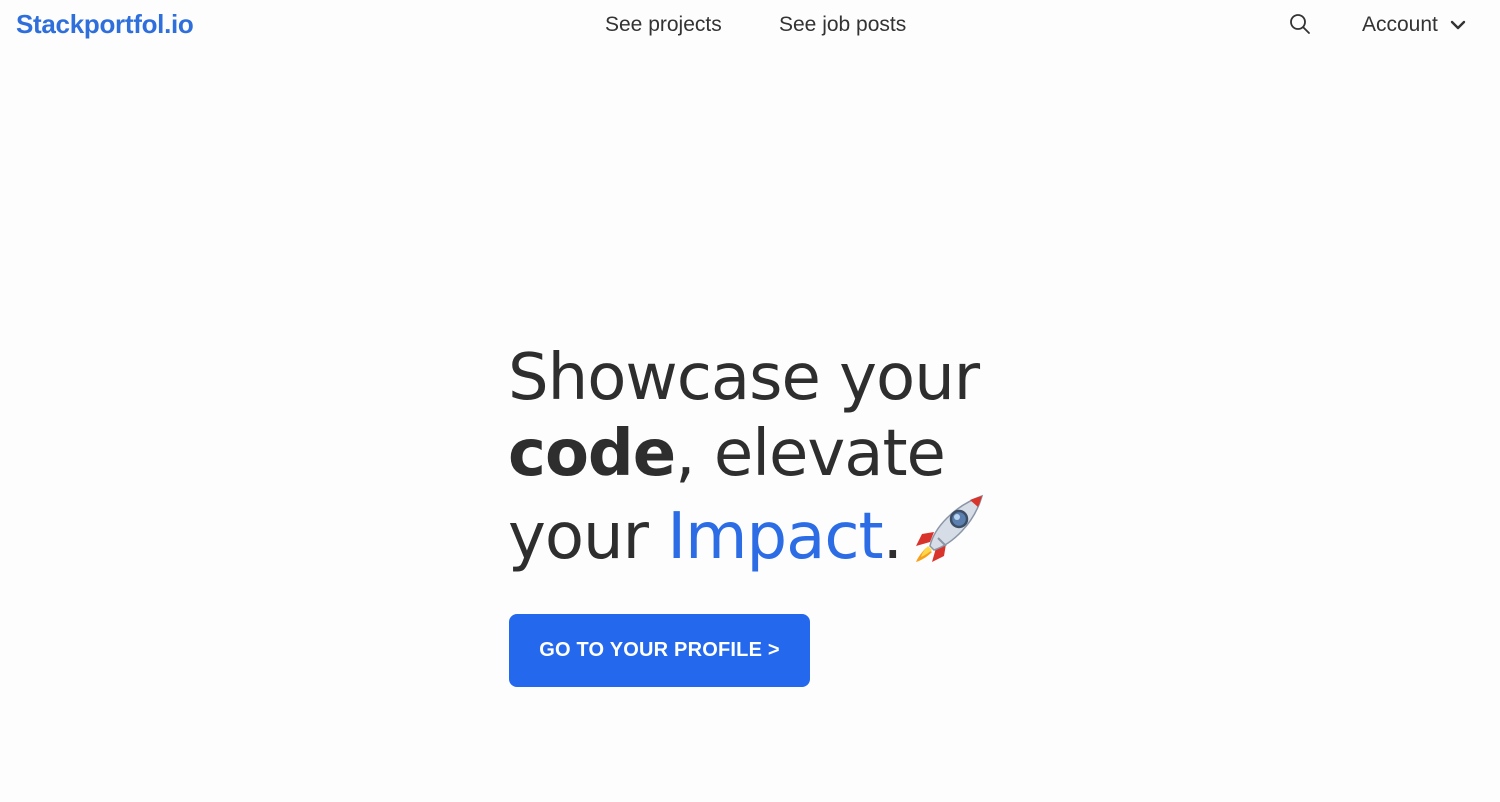 The image size is (1500, 802). Describe the element at coordinates (775, 537) in the screenshot. I see `hero-highlight-impact: Impact` at that location.